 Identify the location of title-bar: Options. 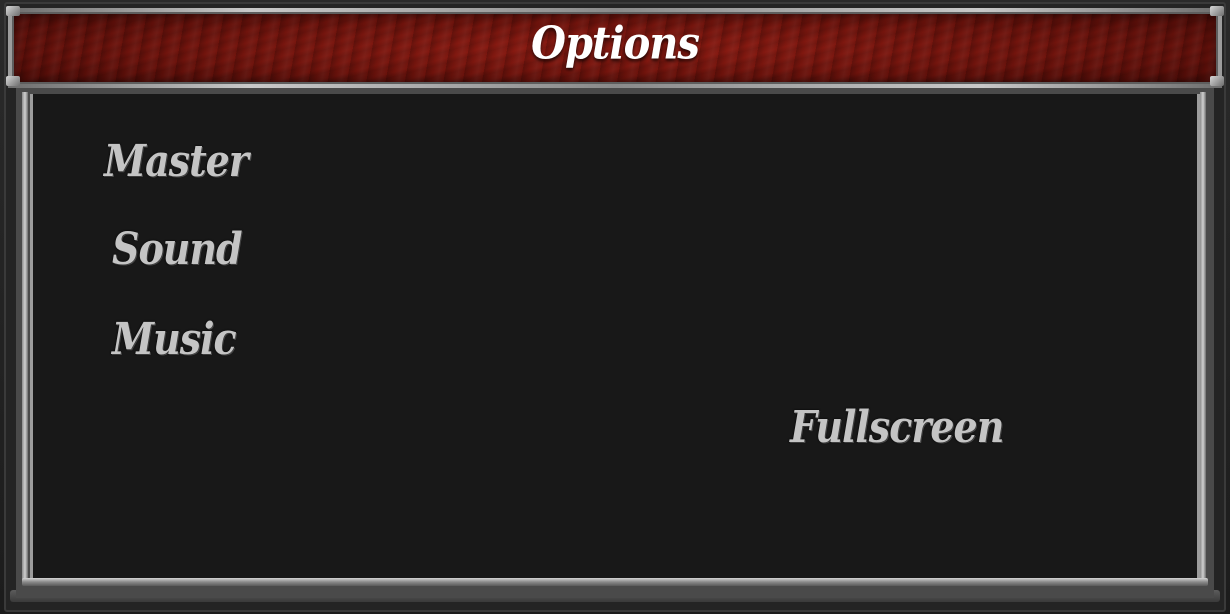
(615, 48).